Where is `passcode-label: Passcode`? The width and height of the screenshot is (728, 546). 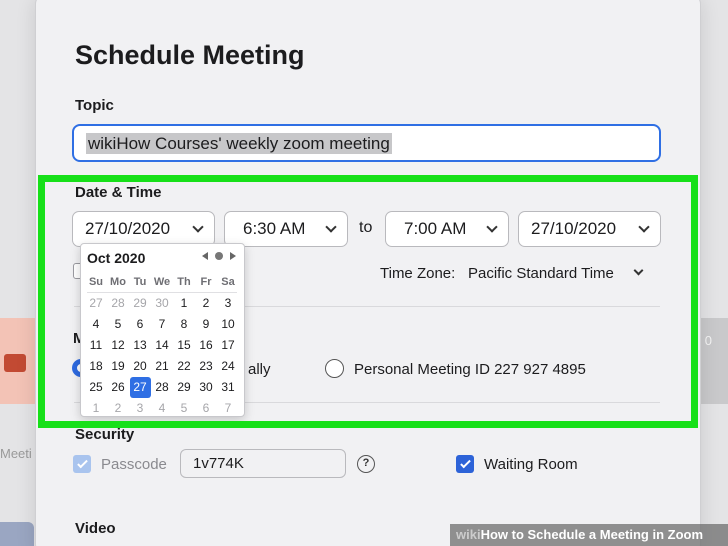
passcode-label: Passcode is located at coordinates (134, 464).